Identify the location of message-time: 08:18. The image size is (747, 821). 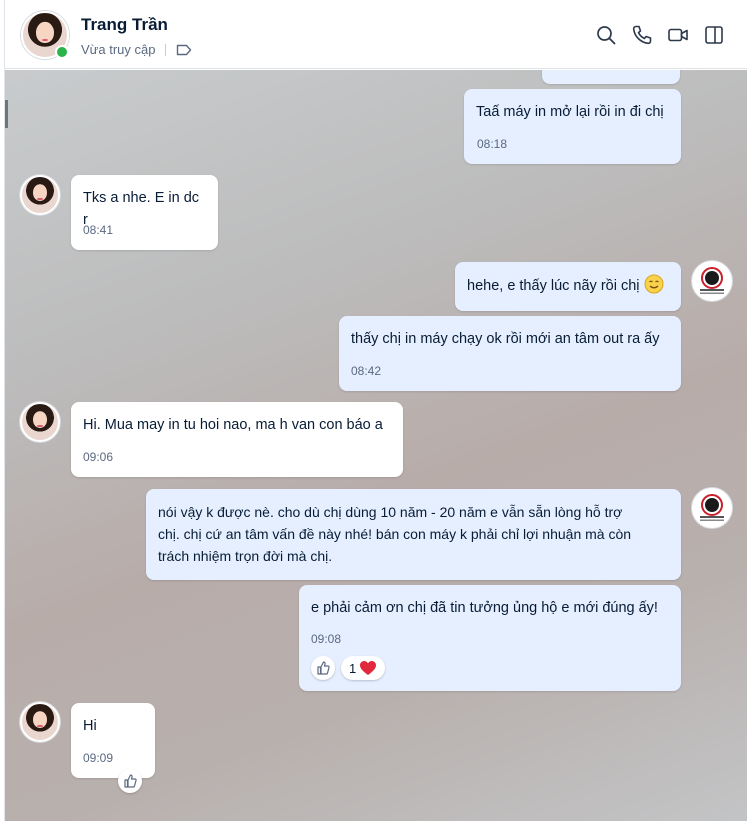
(492, 144).